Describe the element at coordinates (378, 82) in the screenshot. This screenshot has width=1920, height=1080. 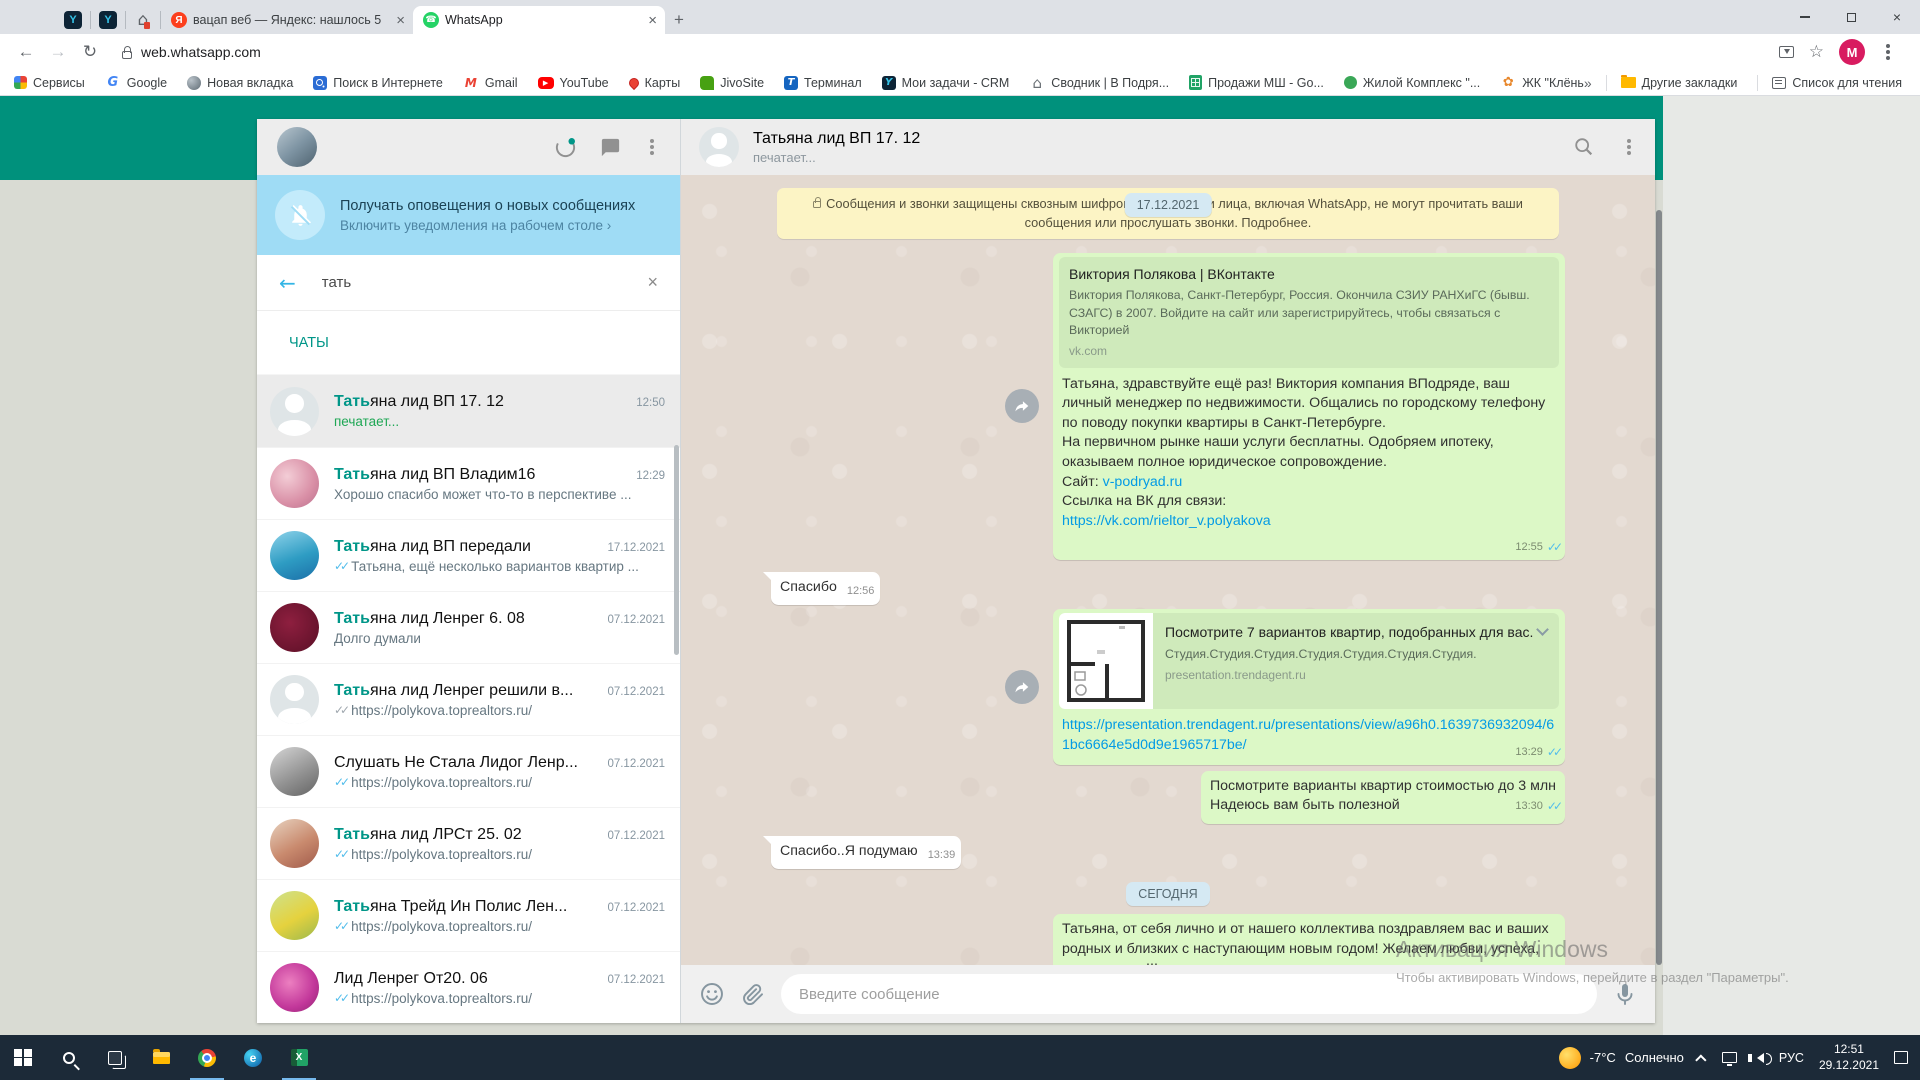
I see `bookmark-websearch: Поиск в Интернете` at that location.